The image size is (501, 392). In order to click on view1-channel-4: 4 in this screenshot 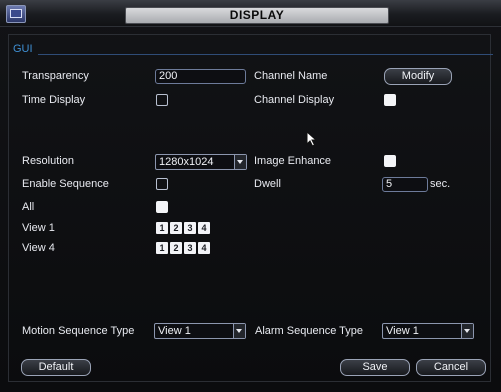, I will do `click(204, 228)`.